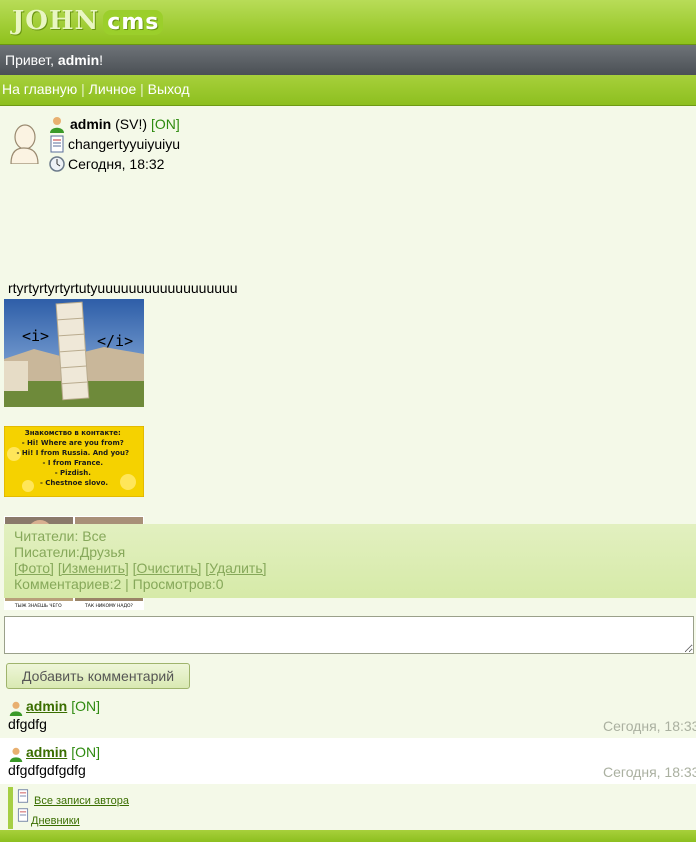 This screenshot has width=696, height=842. Describe the element at coordinates (235, 568) in the screenshot. I see `delete-link: [Удалить]` at that location.